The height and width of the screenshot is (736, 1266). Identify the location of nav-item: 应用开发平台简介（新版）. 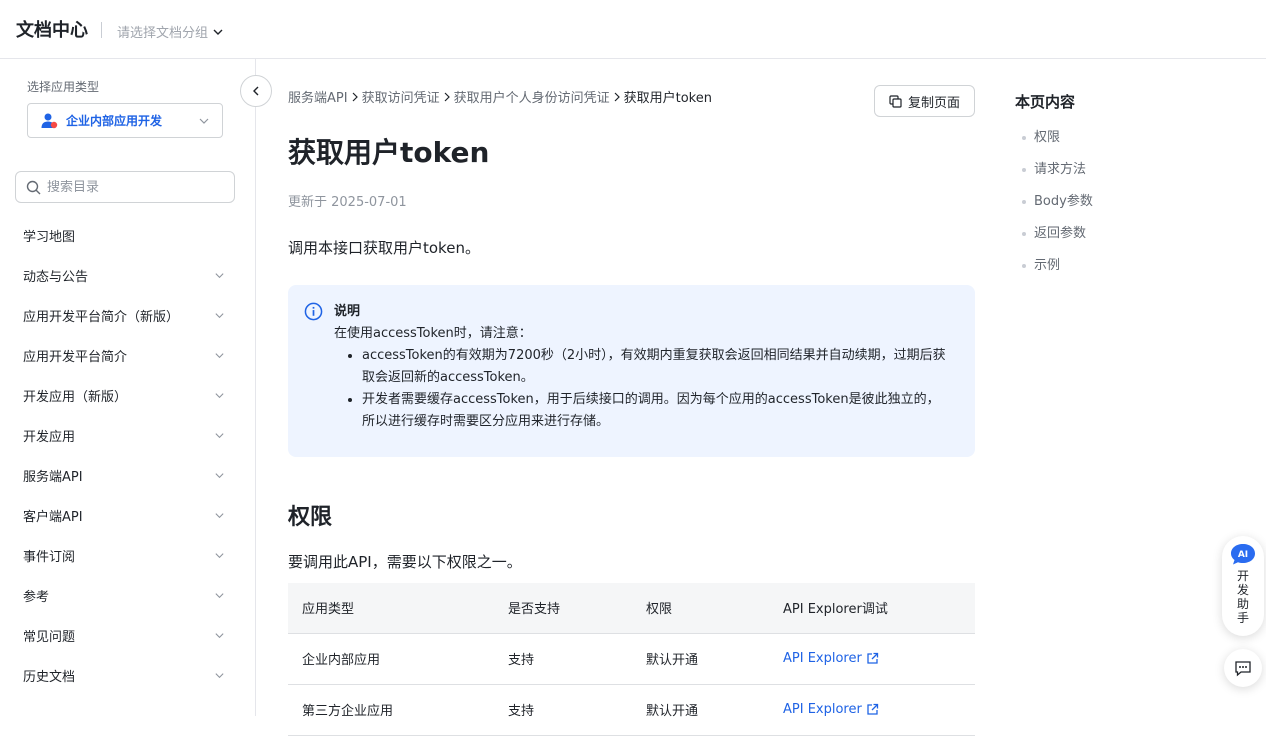
(127, 315).